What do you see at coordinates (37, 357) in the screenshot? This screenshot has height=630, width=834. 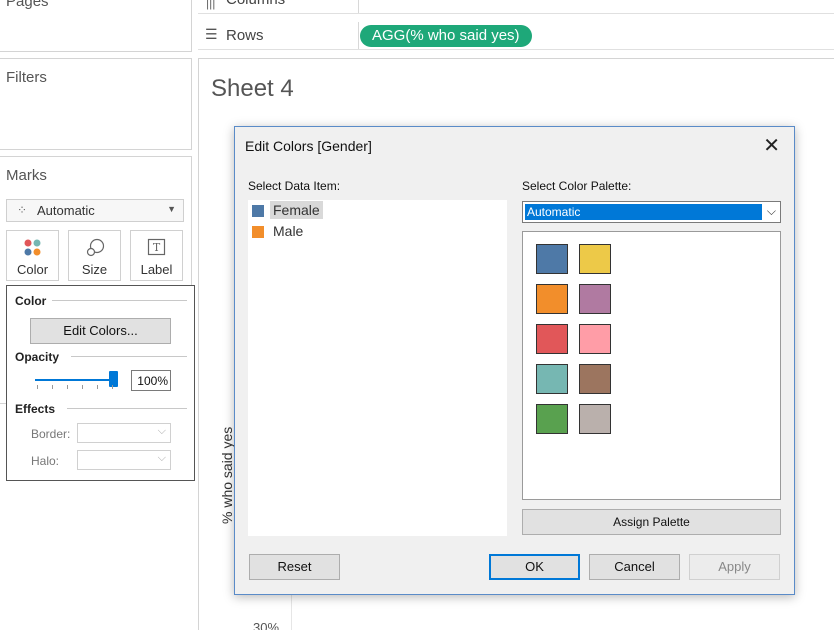 I see `opacity-section-title: Opacity` at bounding box center [37, 357].